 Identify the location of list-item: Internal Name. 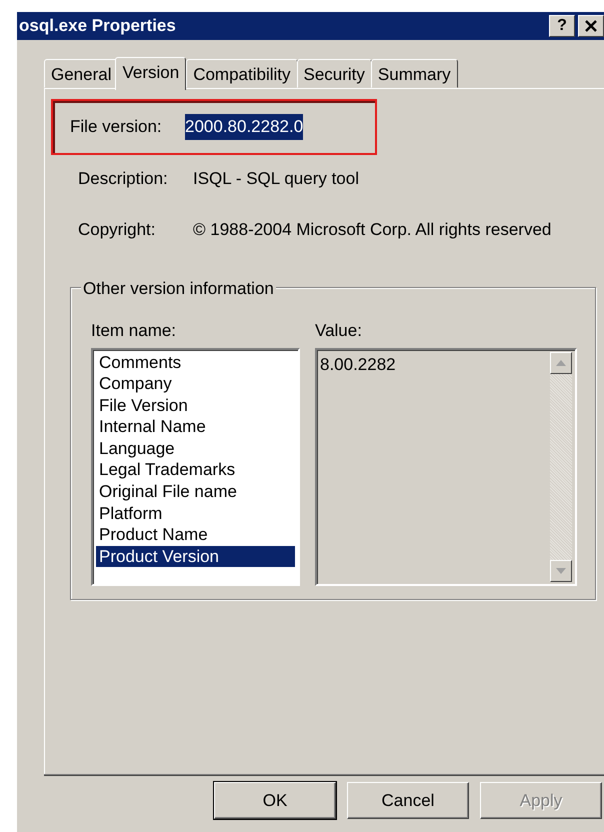
(195, 427).